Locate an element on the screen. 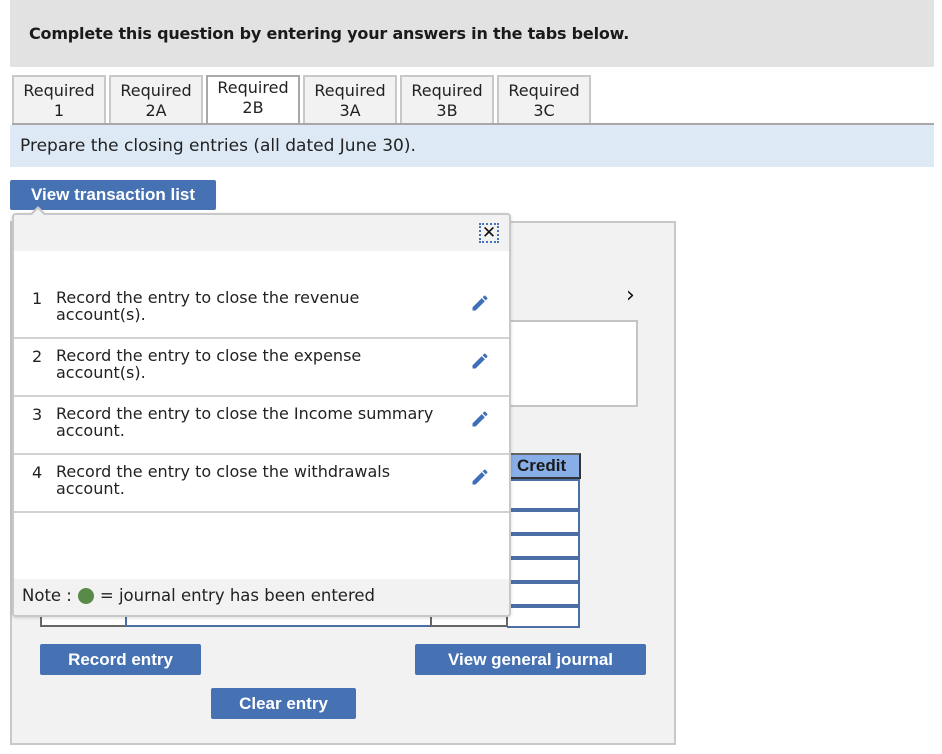 The height and width of the screenshot is (754, 942). tab-required-3c: Required 3C is located at coordinates (544, 99).